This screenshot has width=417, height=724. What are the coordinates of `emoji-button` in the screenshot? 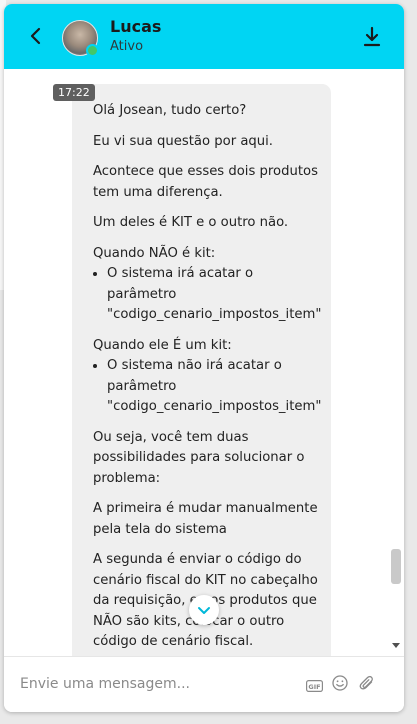 It's located at (340, 683).